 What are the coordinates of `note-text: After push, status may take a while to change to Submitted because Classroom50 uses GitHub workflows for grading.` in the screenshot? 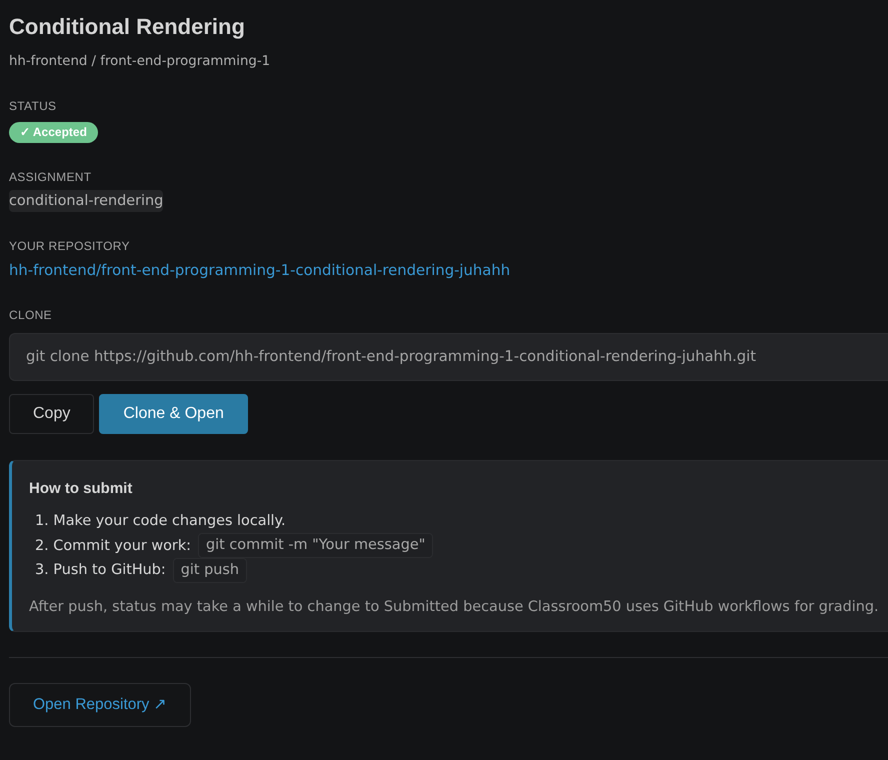 It's located at (454, 607).